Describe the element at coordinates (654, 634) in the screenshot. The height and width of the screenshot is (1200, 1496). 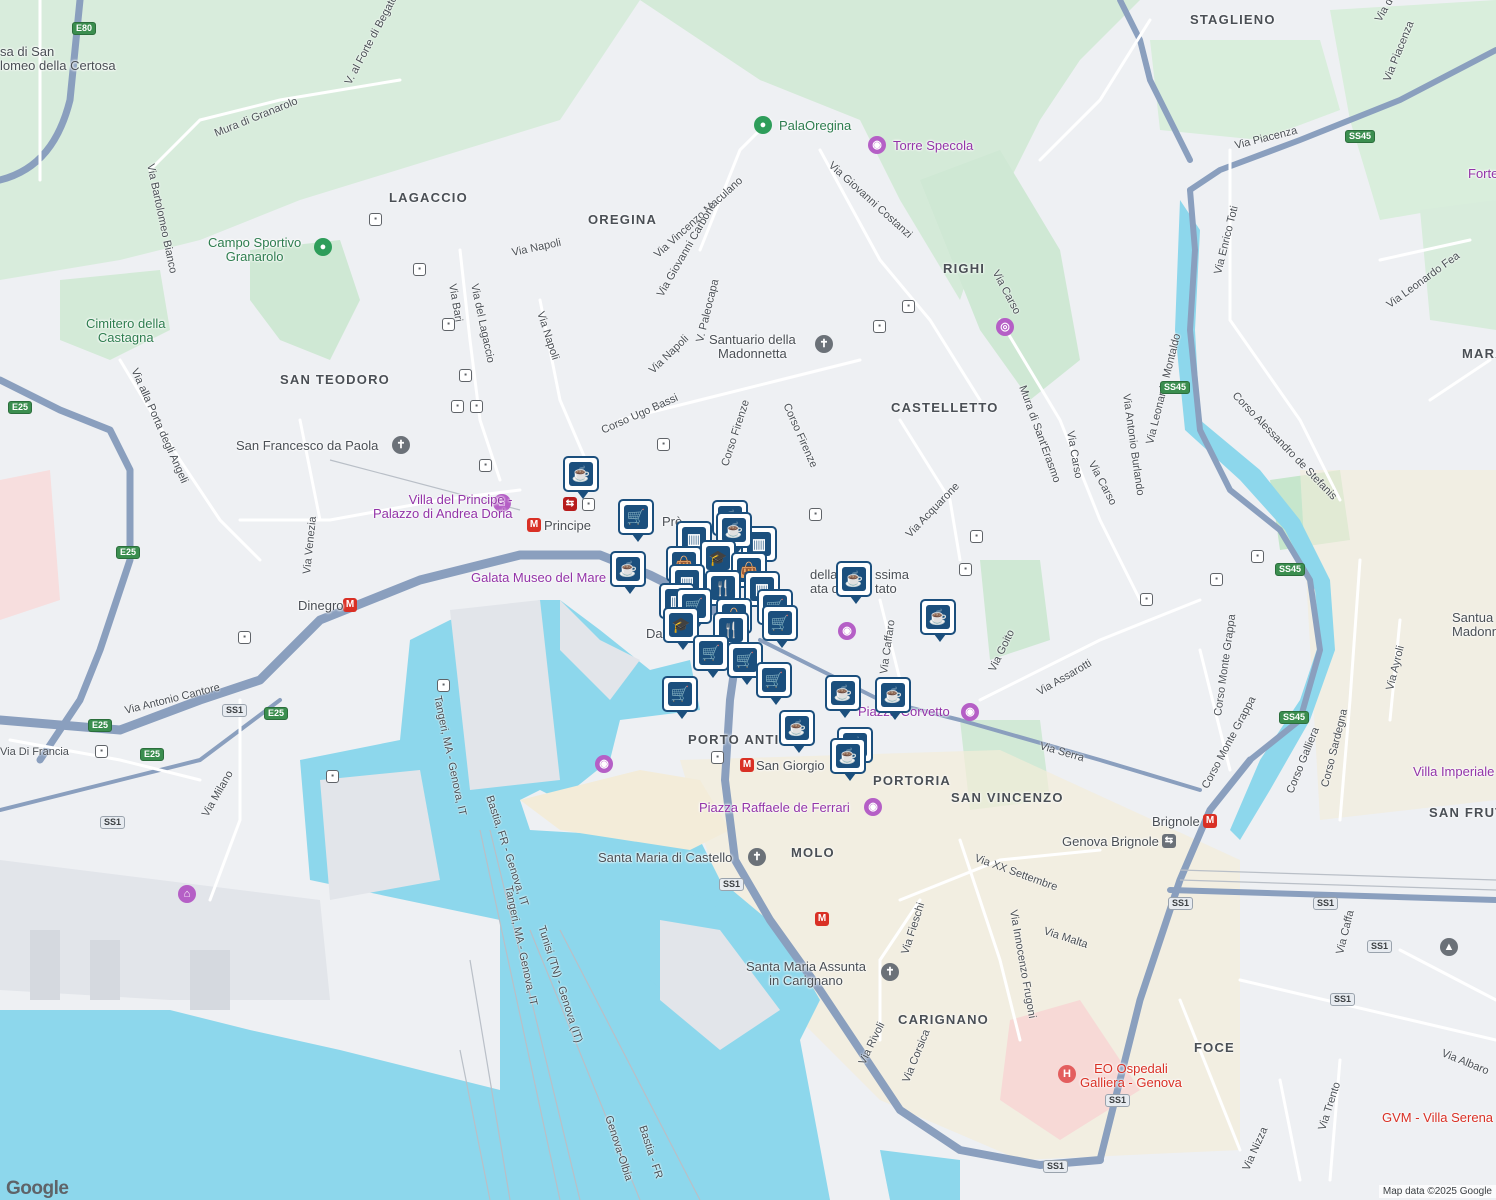
I see `place-label: Da` at that location.